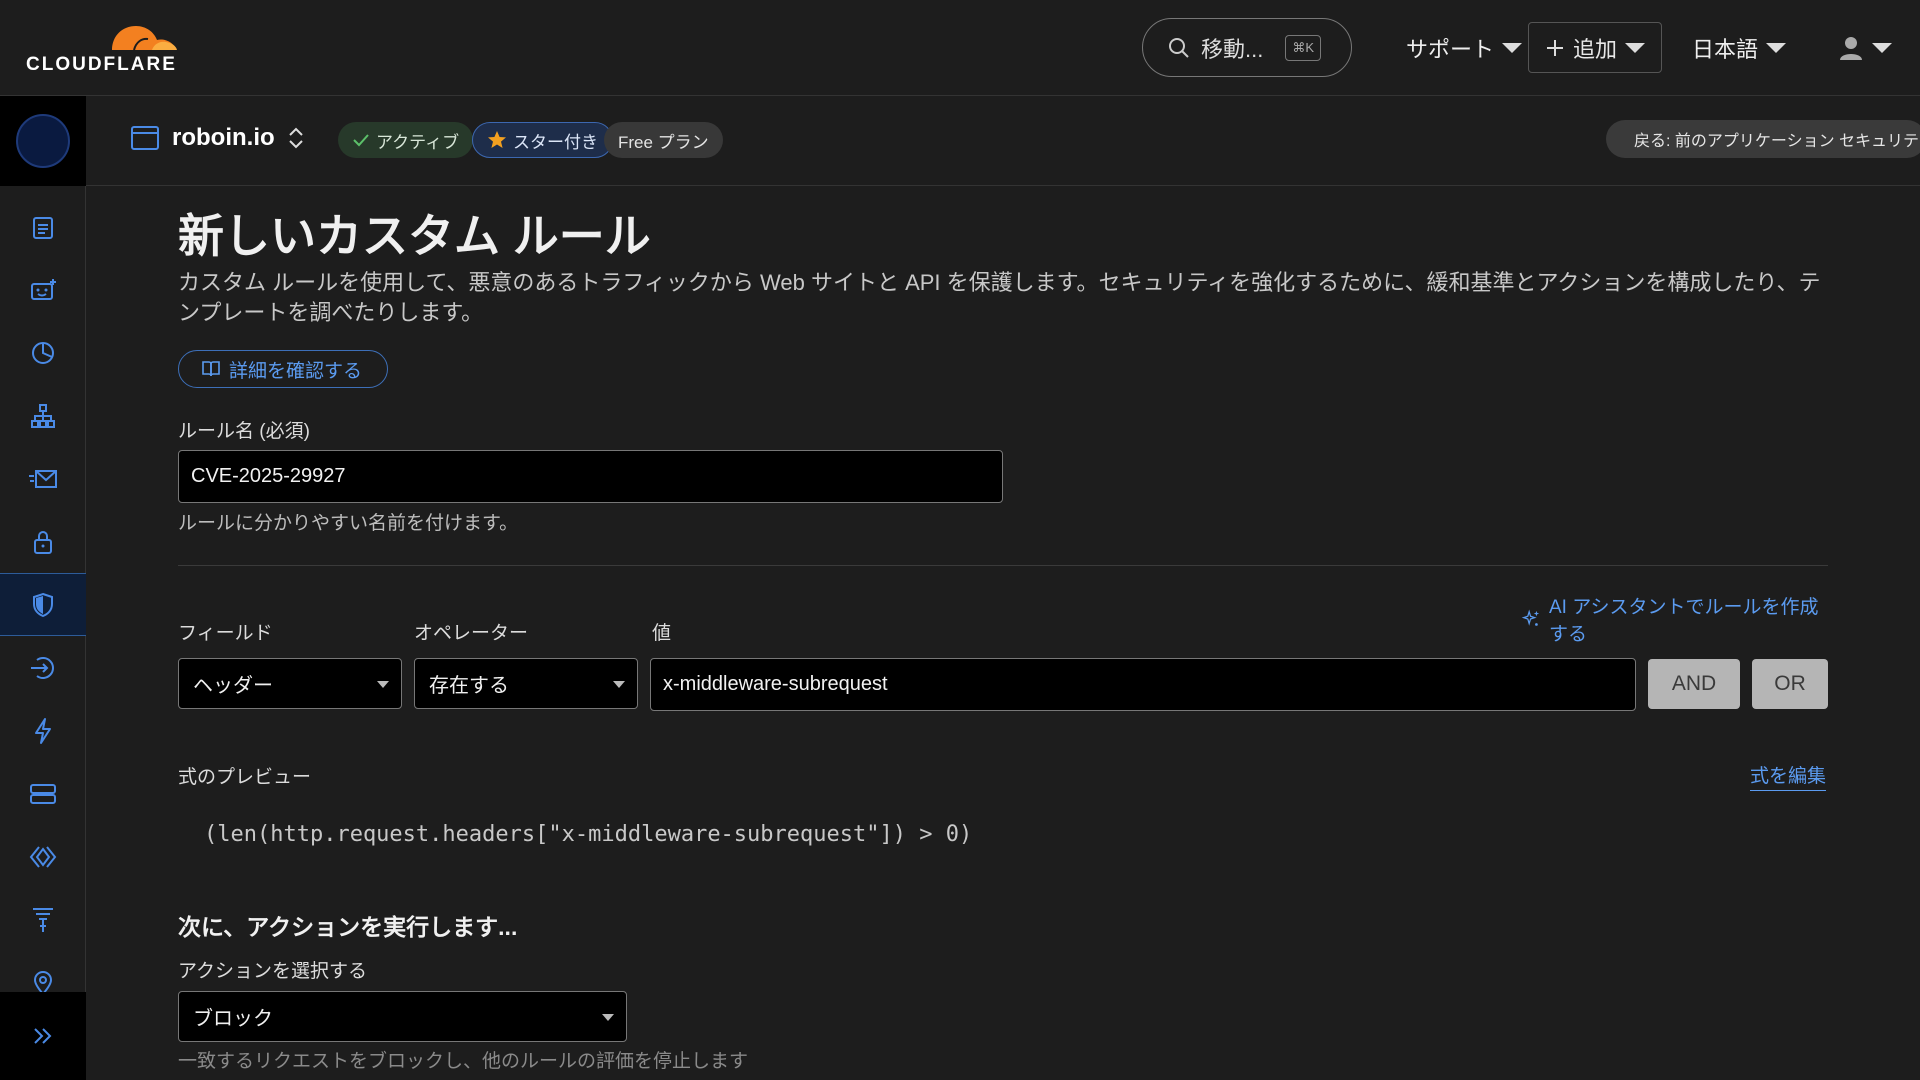 The image size is (1920, 1080). What do you see at coordinates (1179, 47) in the screenshot?
I see `search-icon` at bounding box center [1179, 47].